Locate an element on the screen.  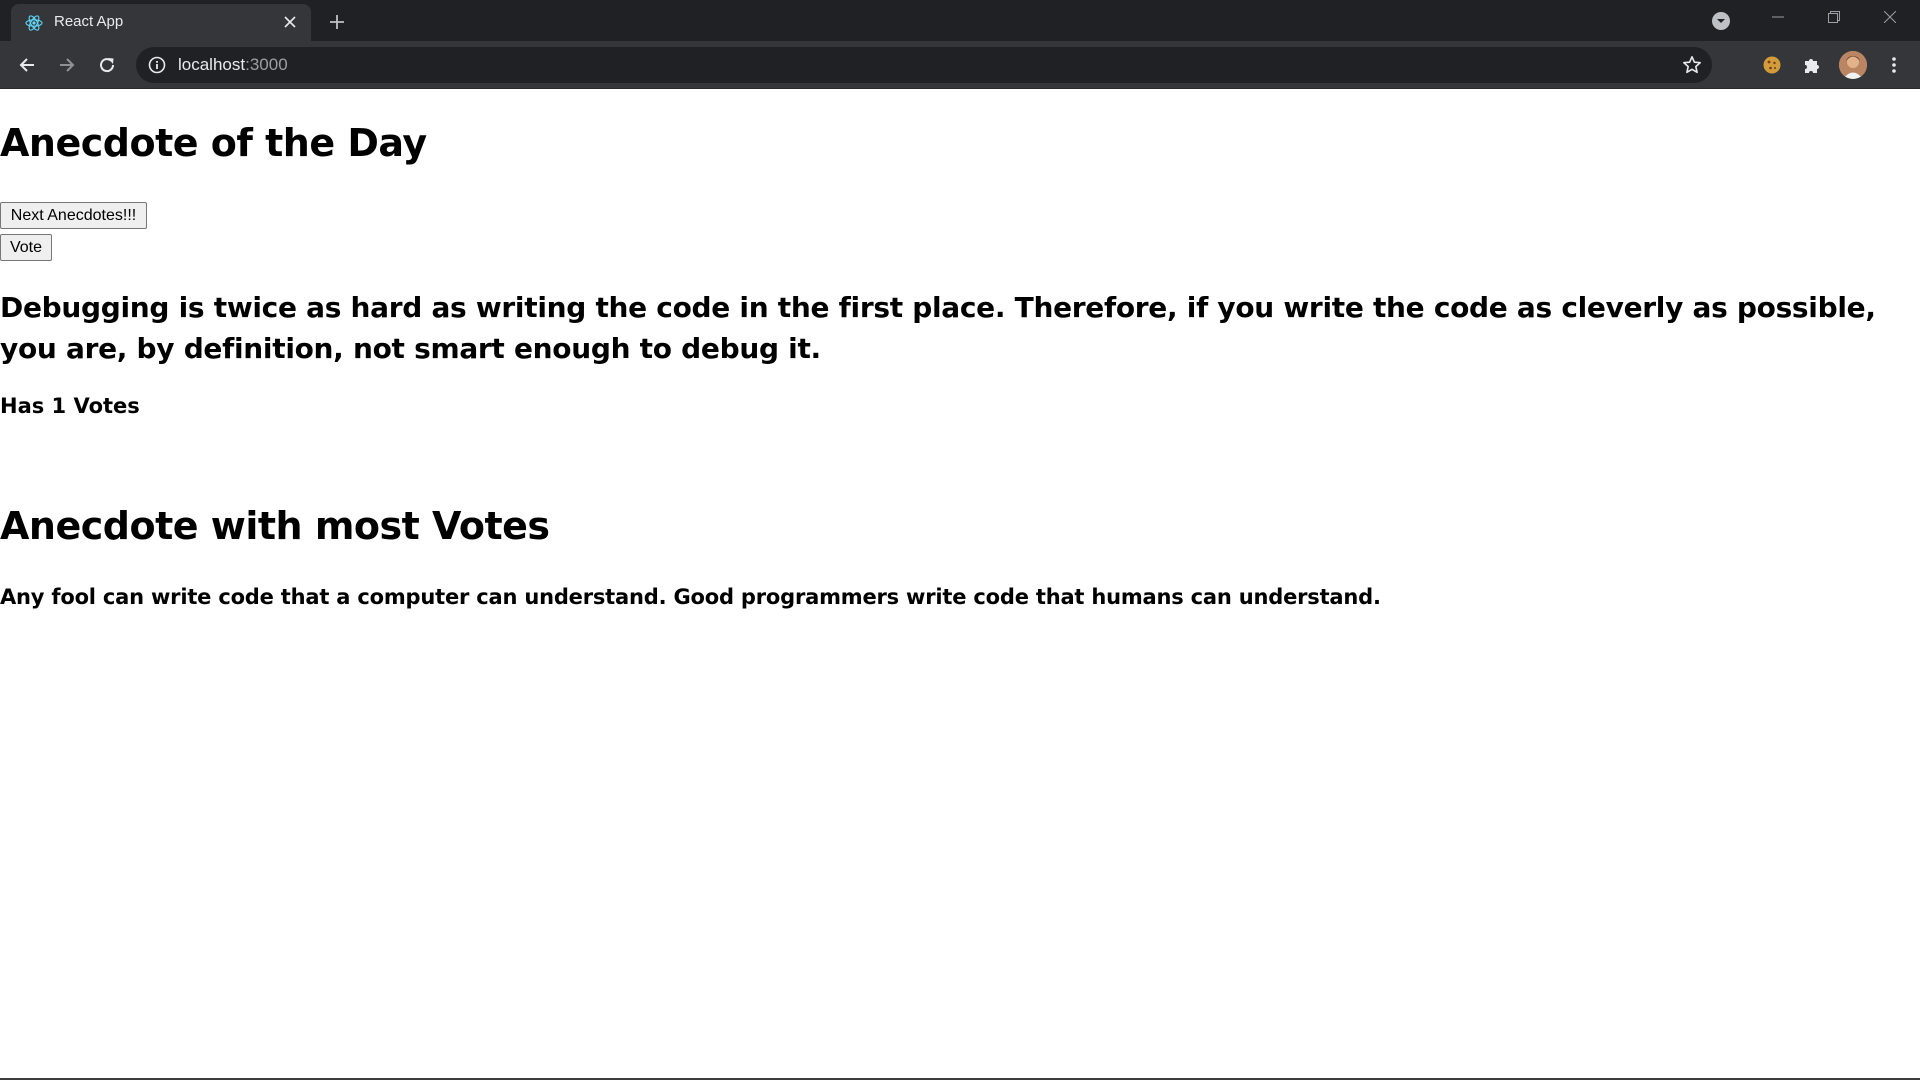
puzzle-icon is located at coordinates (1812, 65).